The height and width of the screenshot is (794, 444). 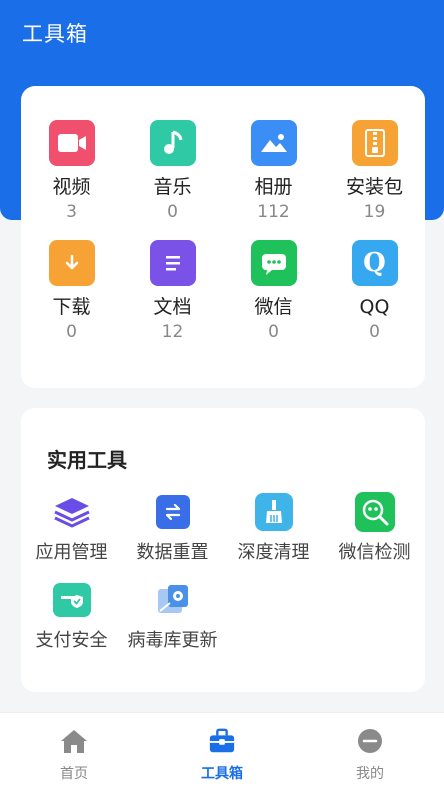 What do you see at coordinates (71, 307) in the screenshot?
I see `file-category-label: 下载` at bounding box center [71, 307].